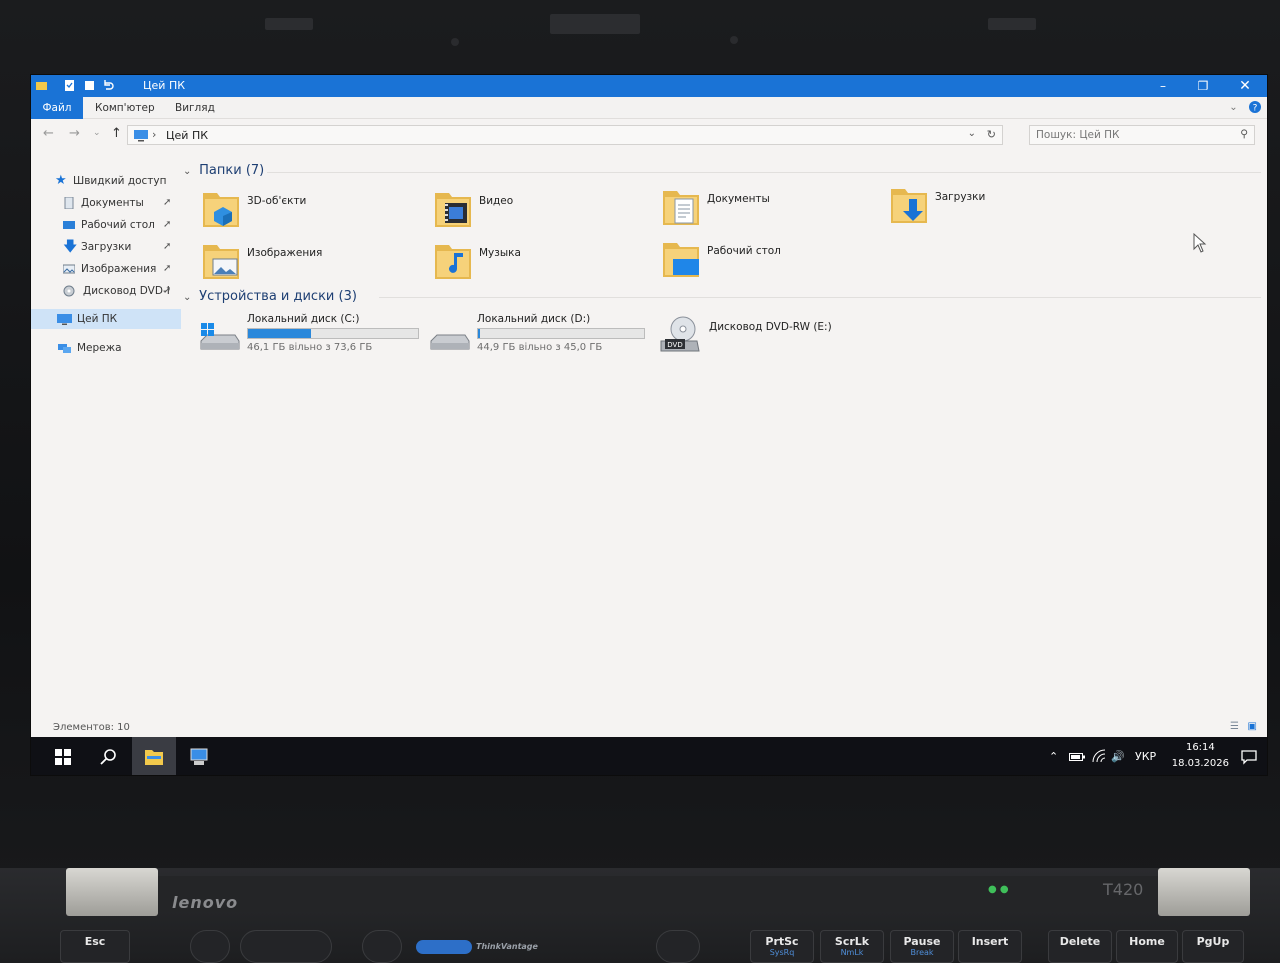 This screenshot has height=963, width=1280. Describe the element at coordinates (106, 269) in the screenshot. I see `nav-item-pictures: Изображения ➚` at that location.